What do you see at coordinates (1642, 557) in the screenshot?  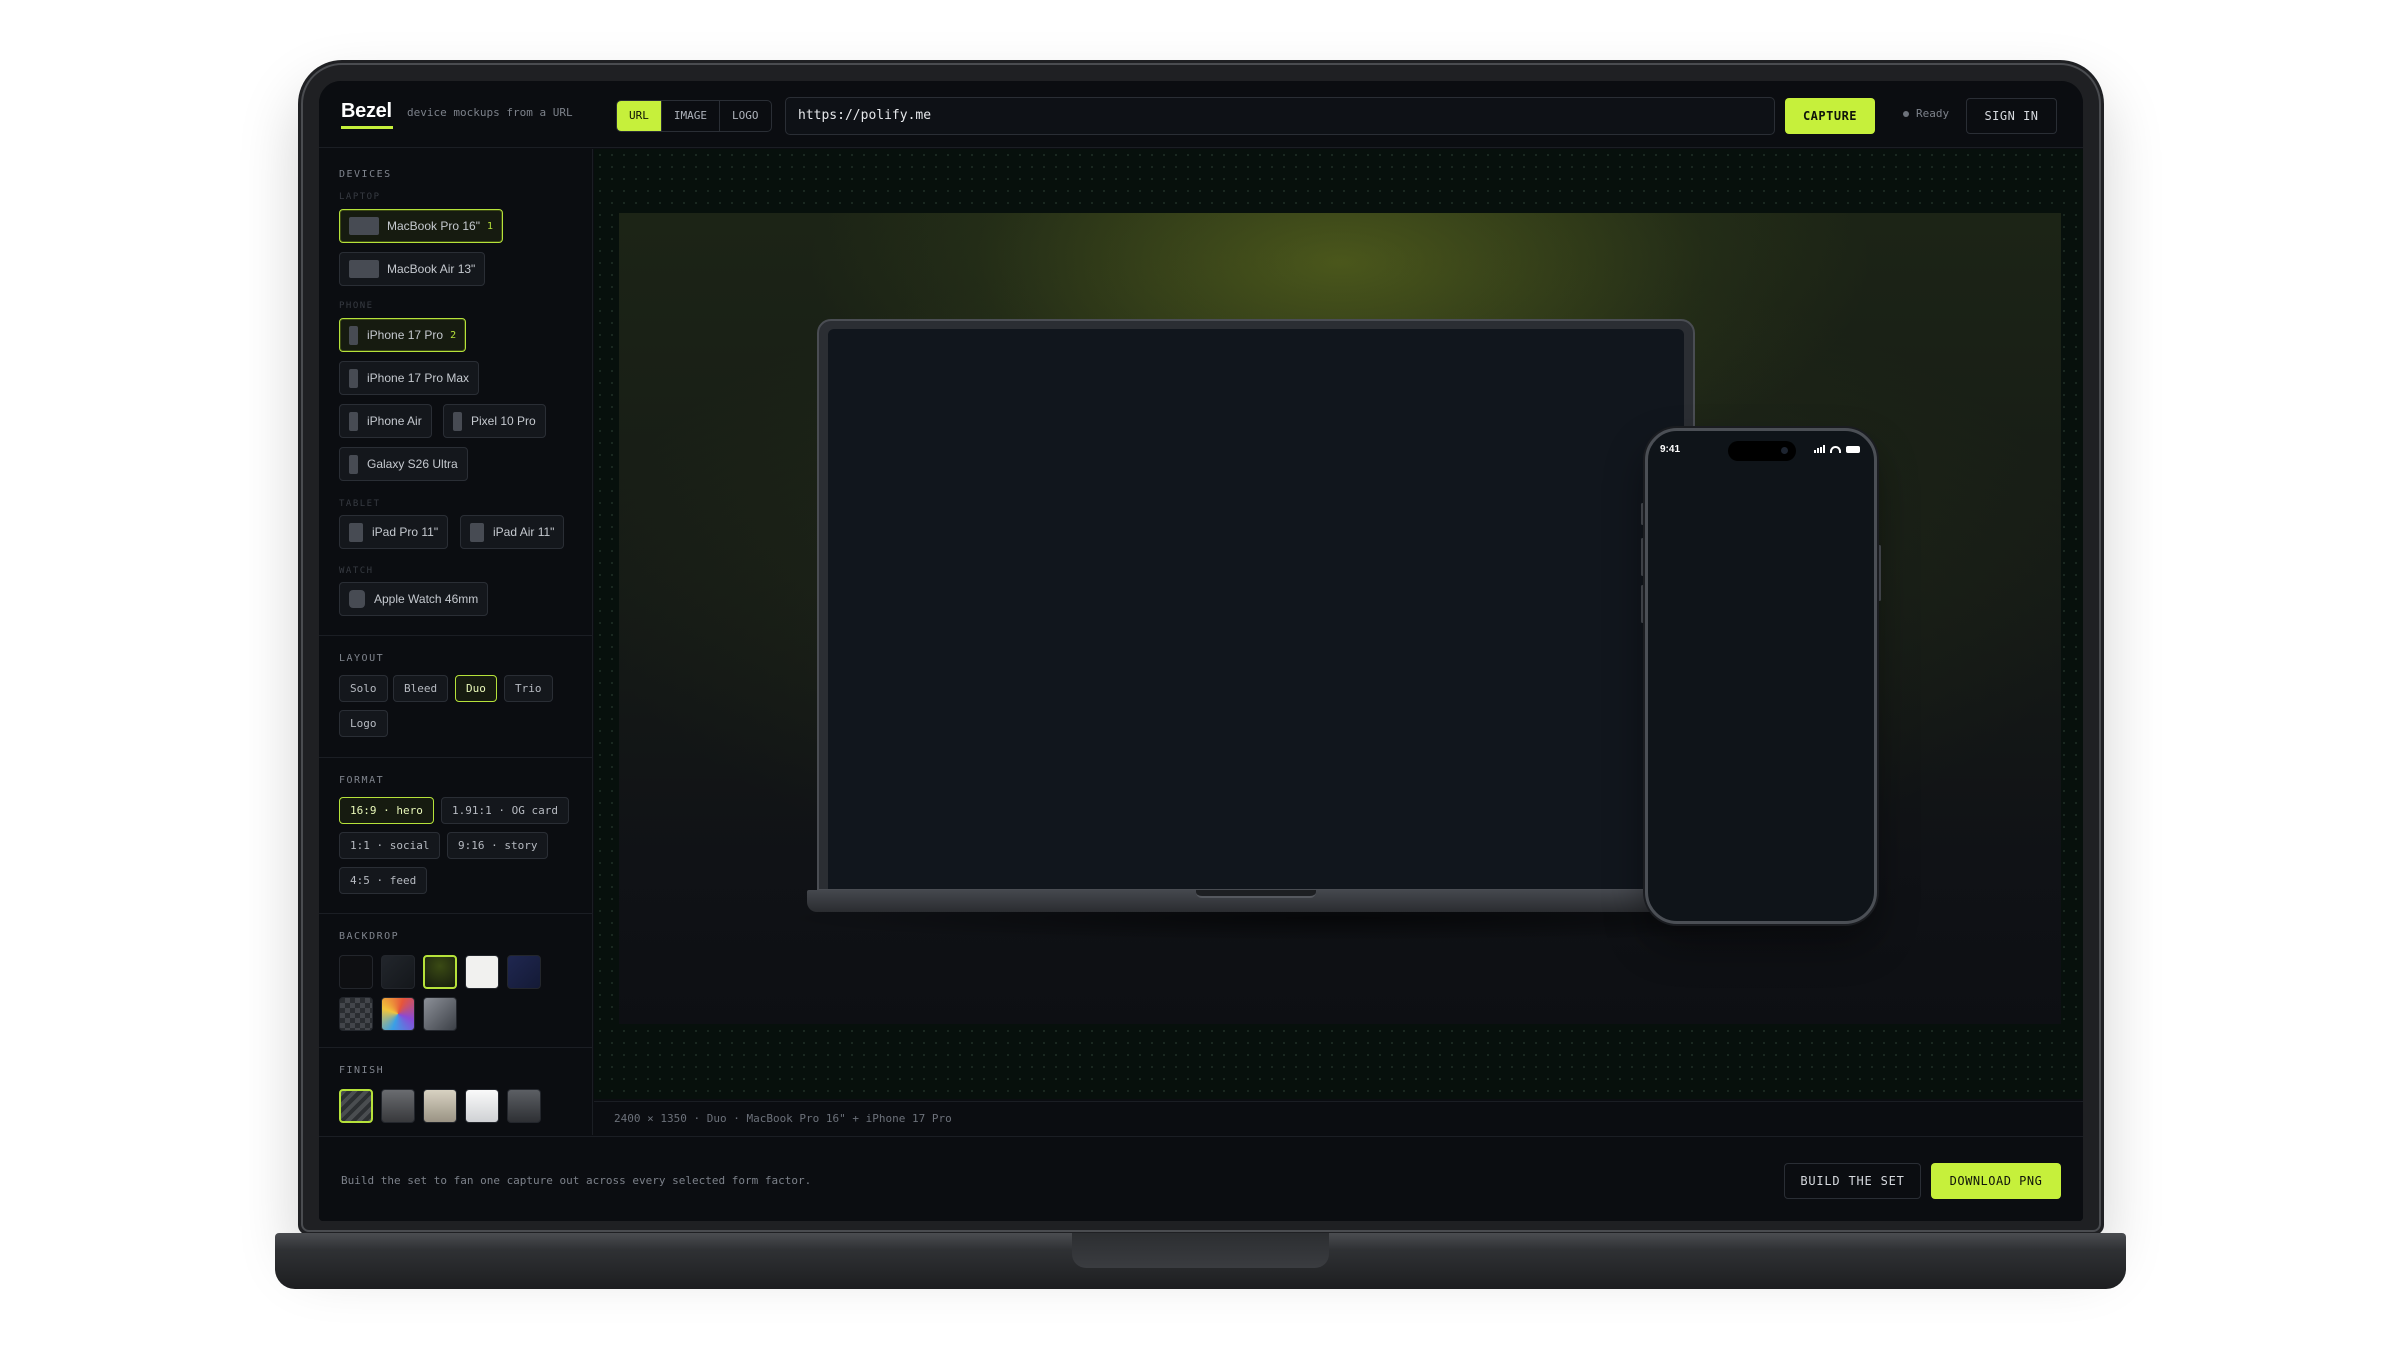 I see `phone-volume-up-button` at bounding box center [1642, 557].